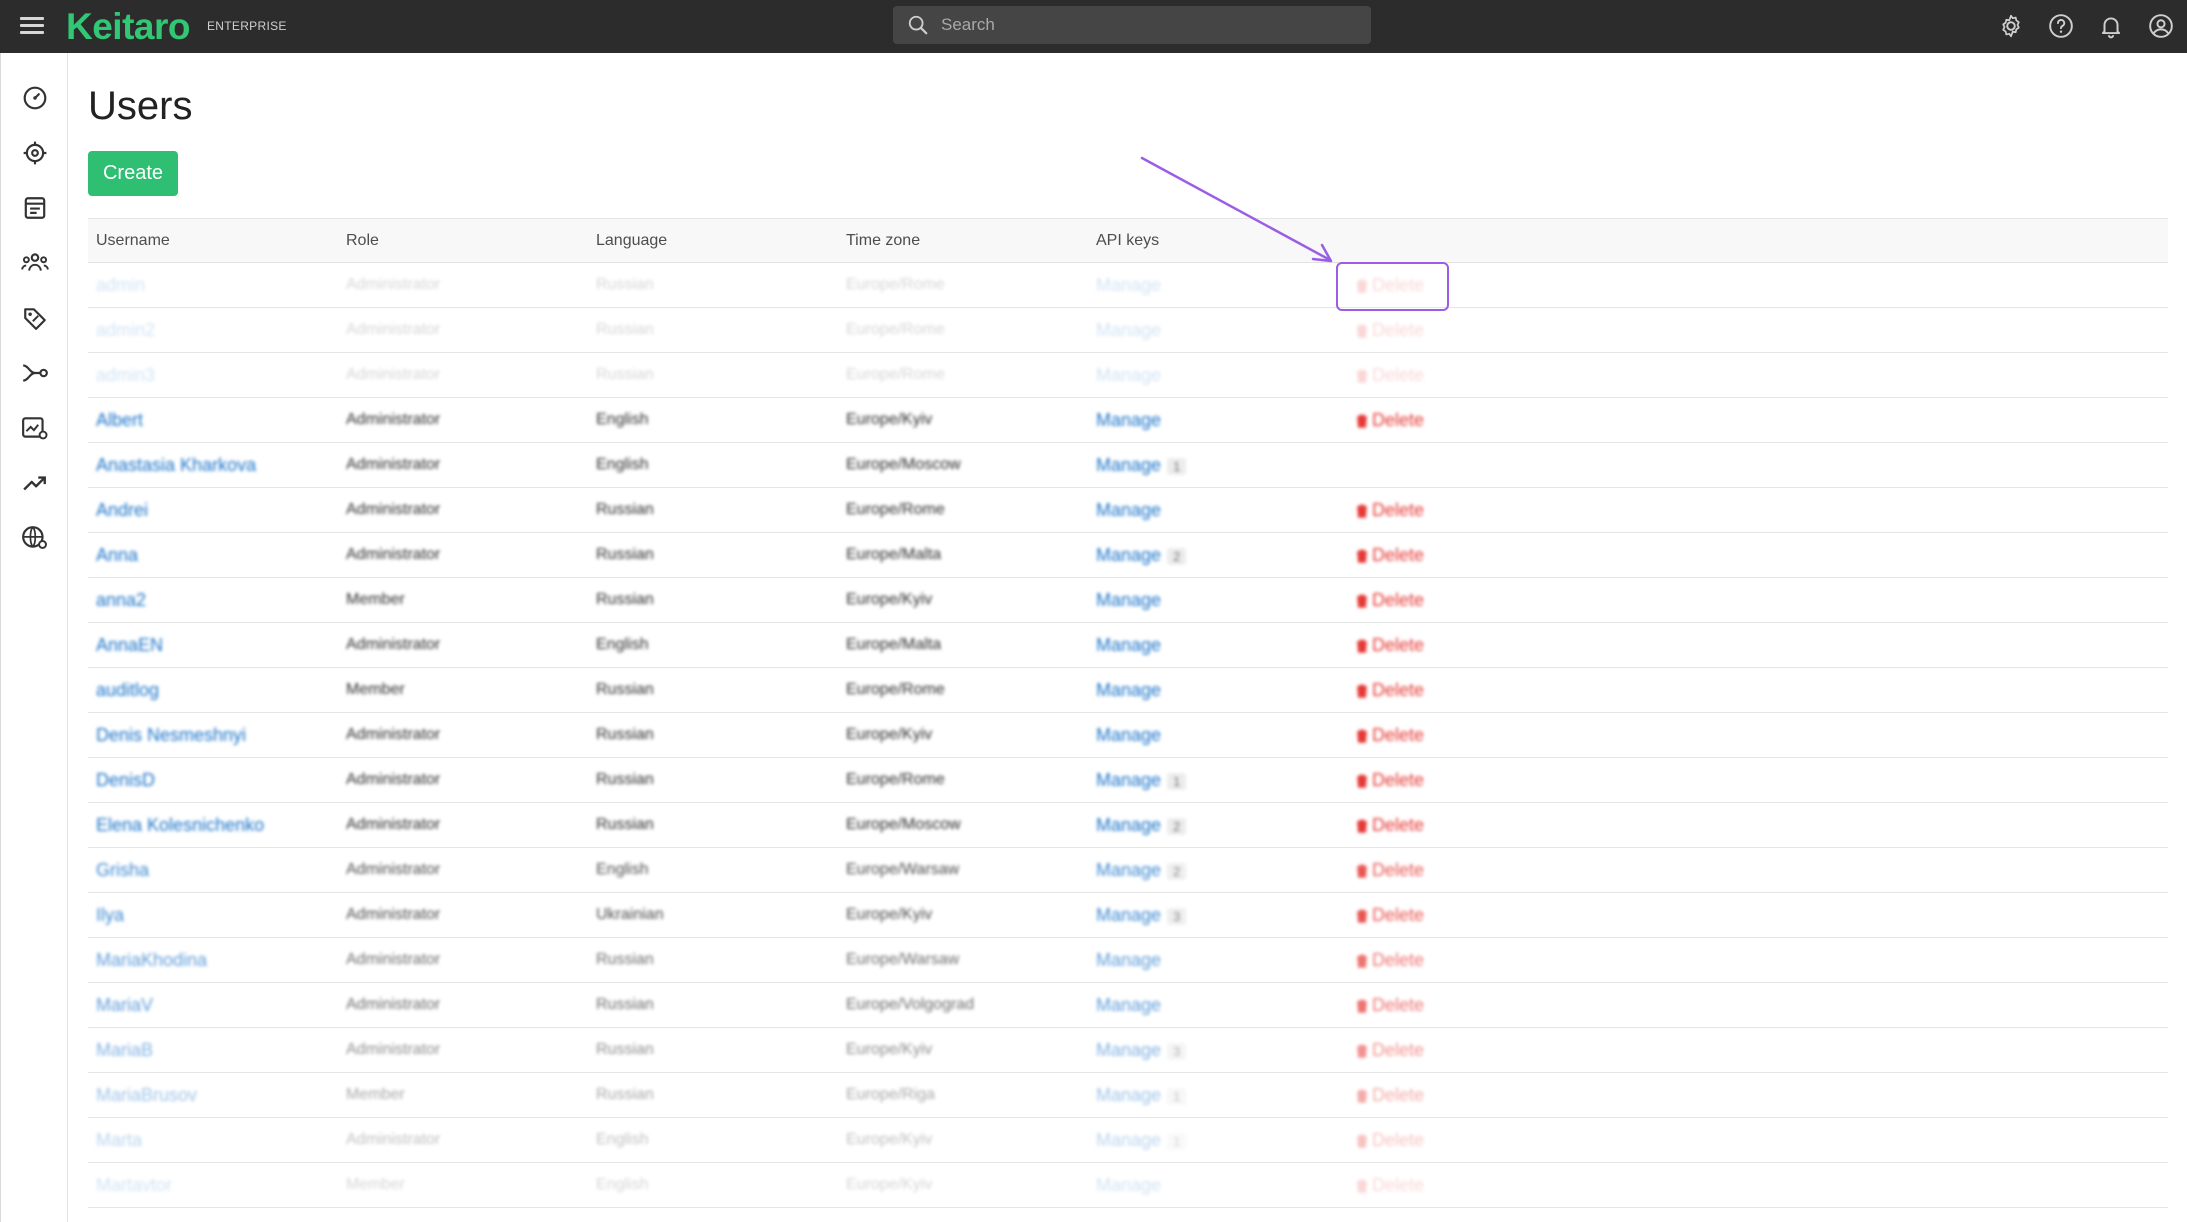 The image size is (2187, 1222). What do you see at coordinates (2061, 26) in the screenshot?
I see `help-icon` at bounding box center [2061, 26].